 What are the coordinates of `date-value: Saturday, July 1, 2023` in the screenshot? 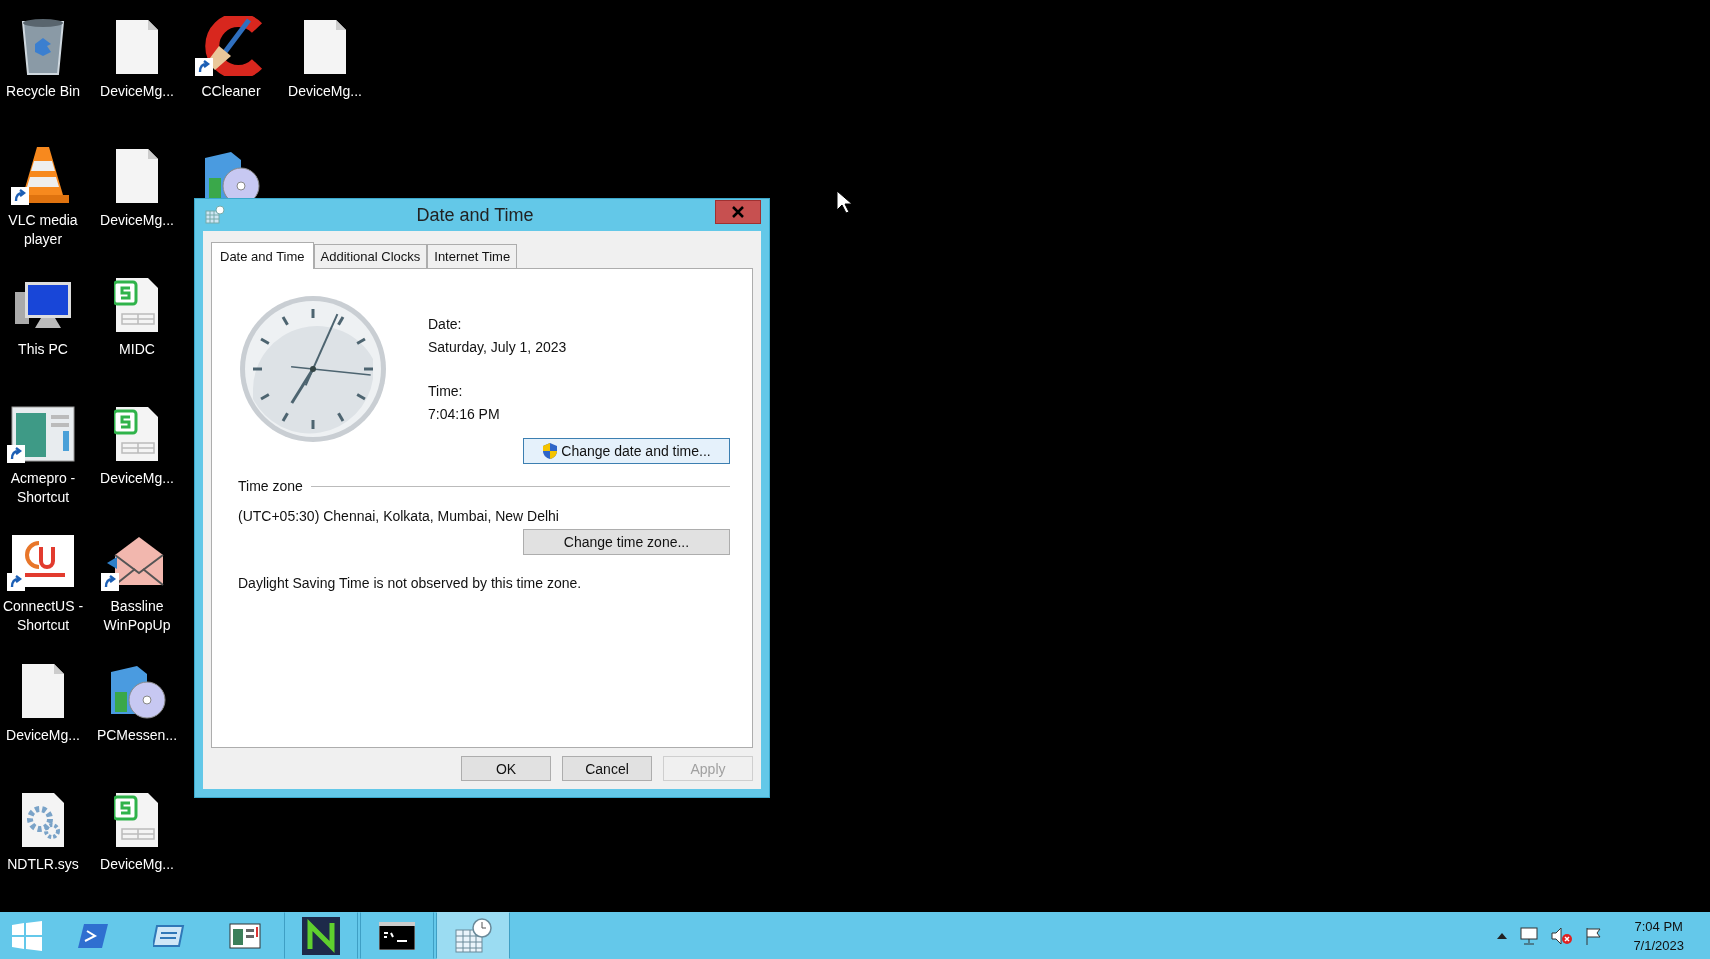 It's located at (497, 347).